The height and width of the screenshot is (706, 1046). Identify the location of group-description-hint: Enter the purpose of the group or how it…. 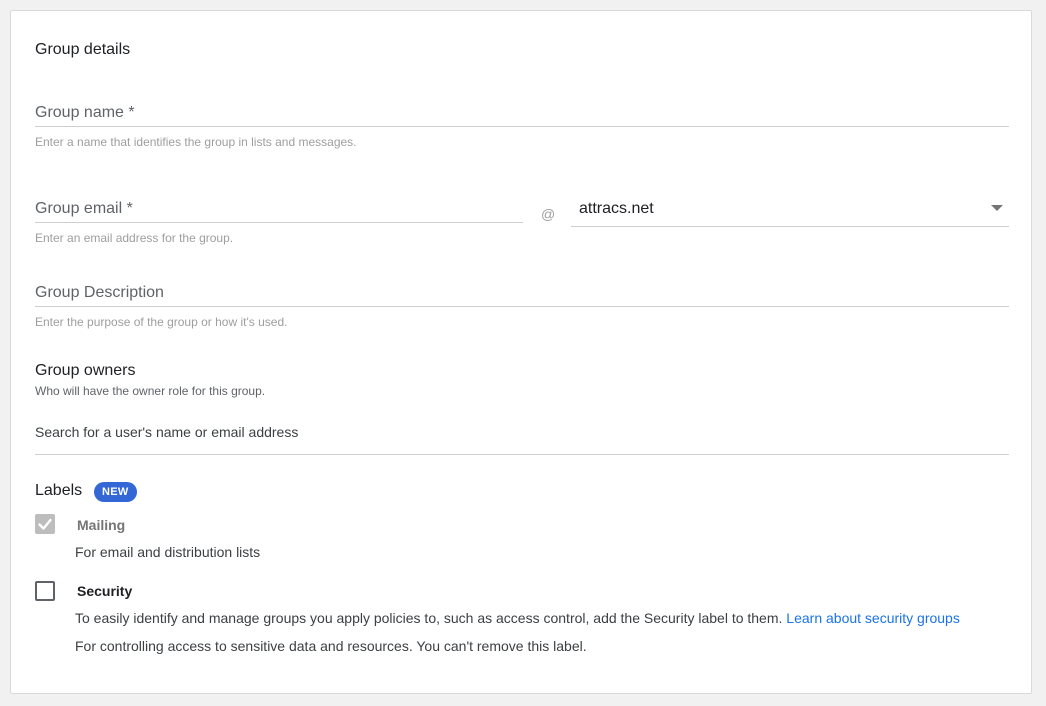
(161, 322).